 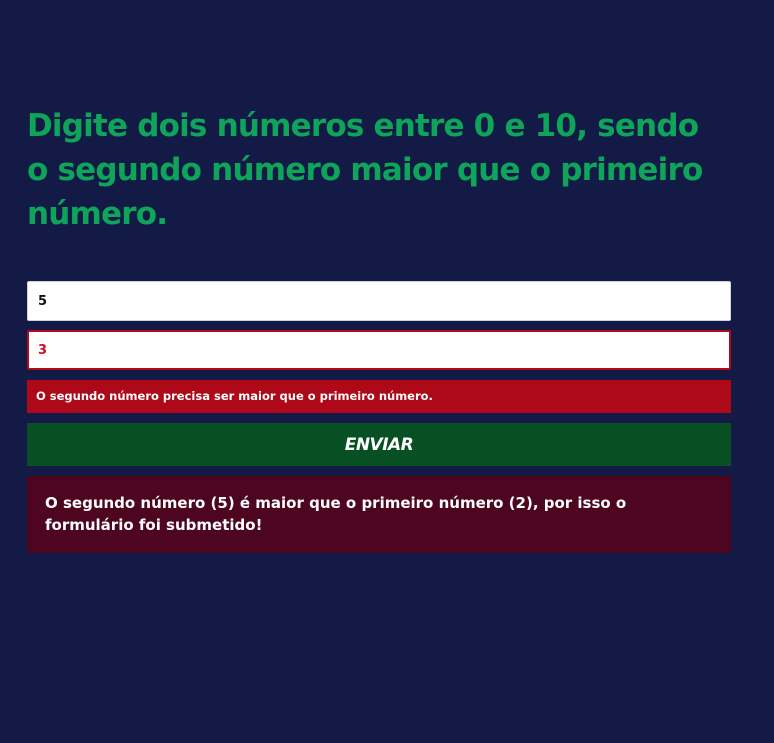 What do you see at coordinates (379, 301) in the screenshot?
I see `first-number-input` at bounding box center [379, 301].